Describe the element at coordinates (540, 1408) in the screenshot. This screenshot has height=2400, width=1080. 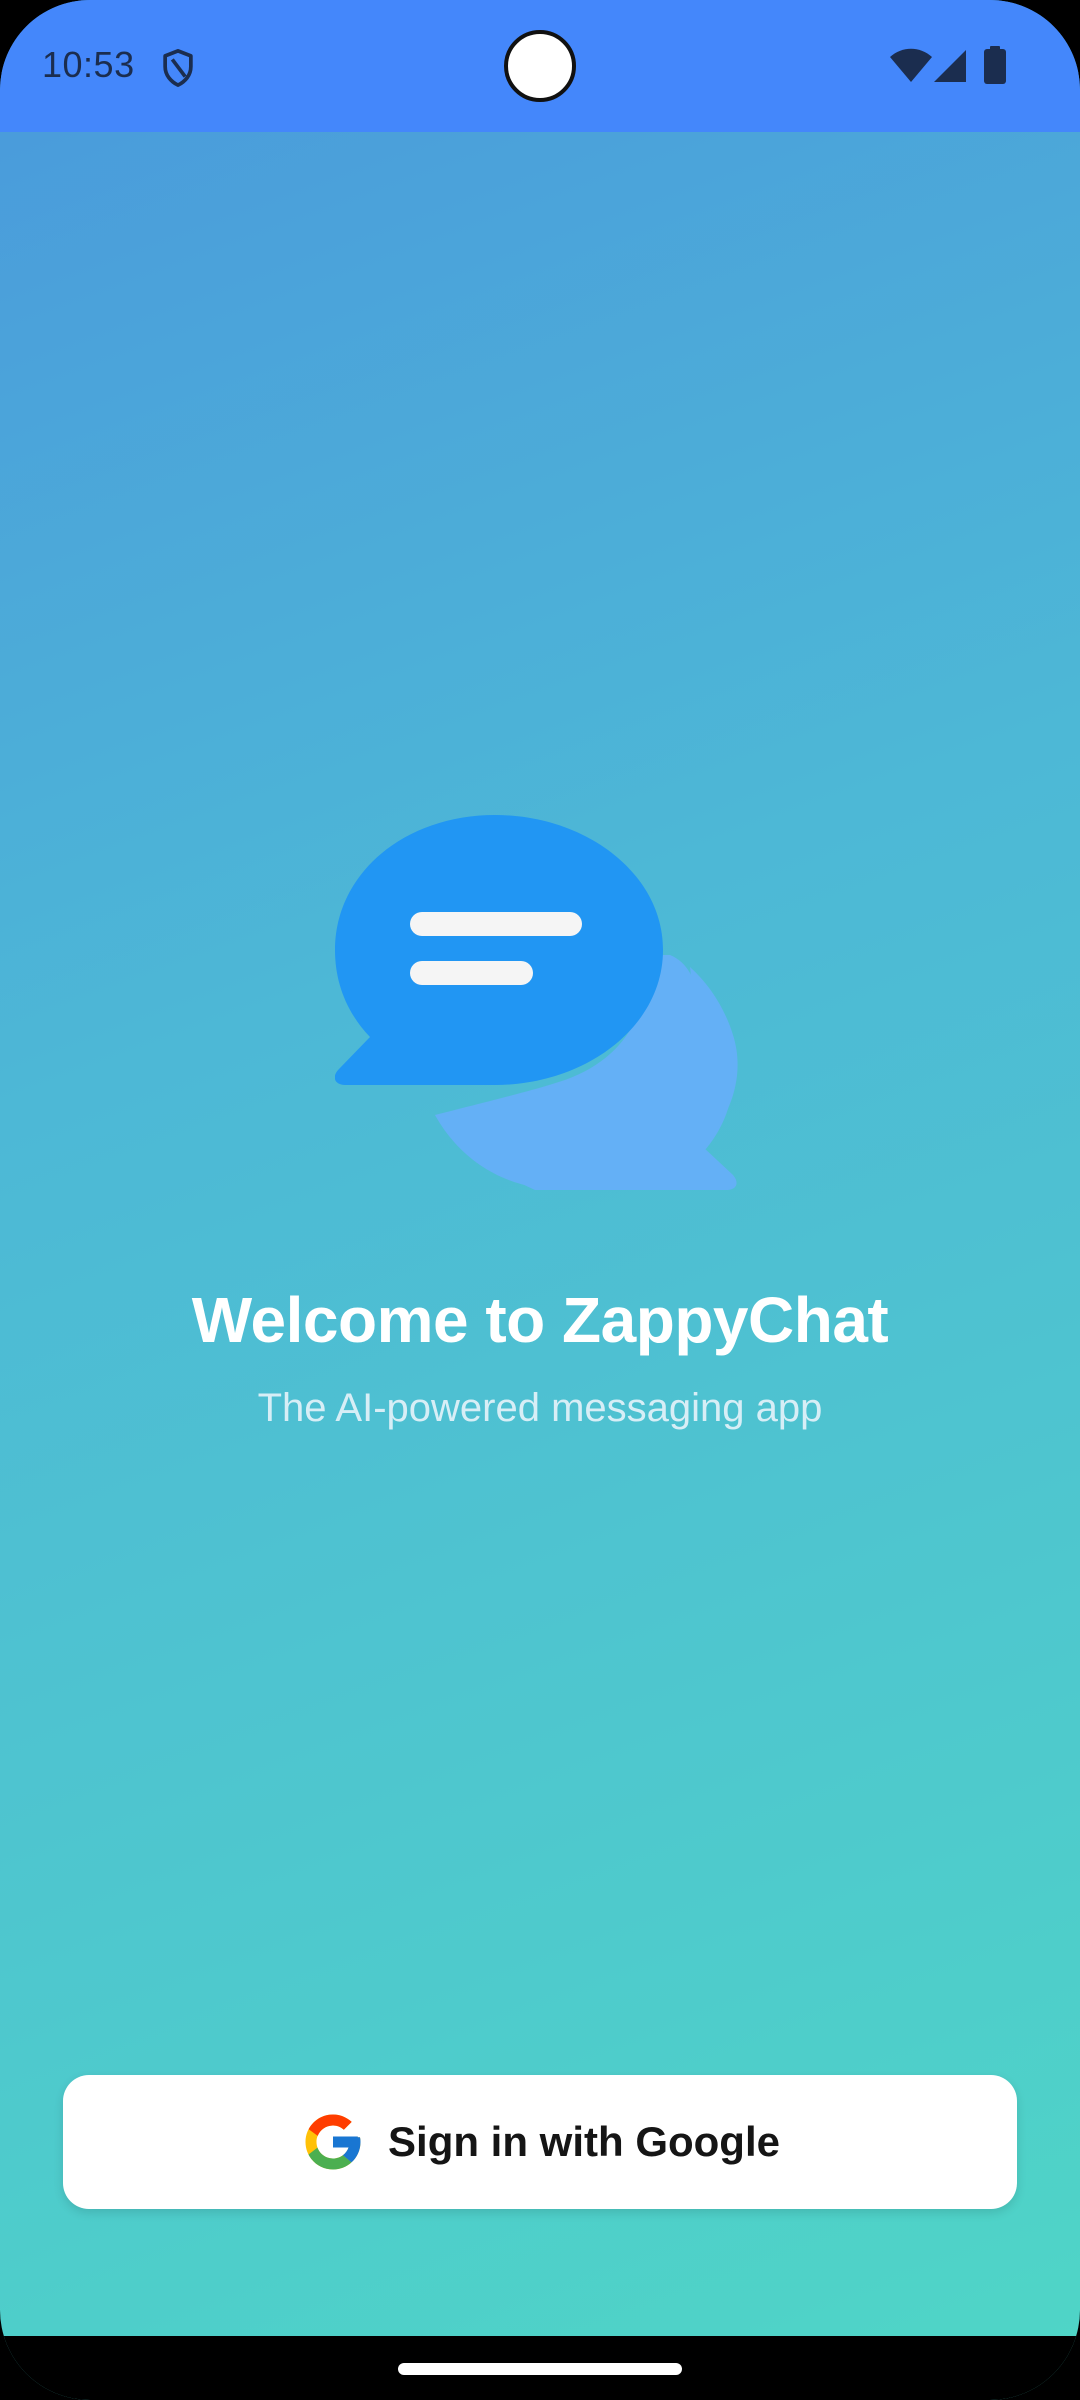
I see `welcome-subtitle: The AI-powered messaging app` at that location.